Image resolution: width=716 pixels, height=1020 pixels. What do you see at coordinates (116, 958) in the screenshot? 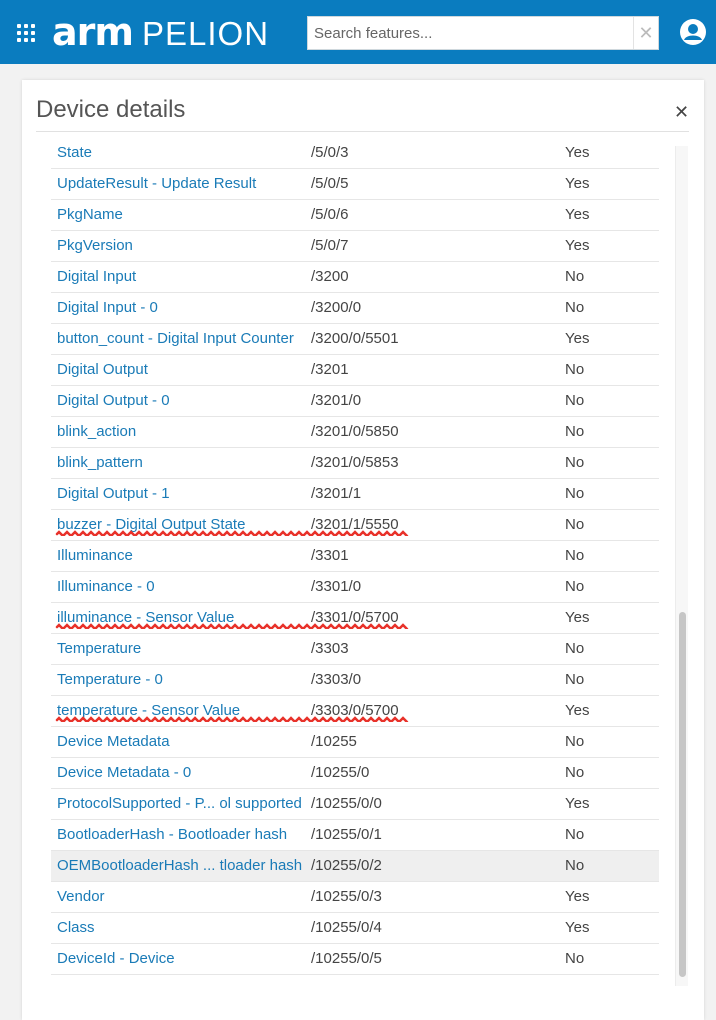
I see `resource-name-link: DeviceId - Device` at bounding box center [116, 958].